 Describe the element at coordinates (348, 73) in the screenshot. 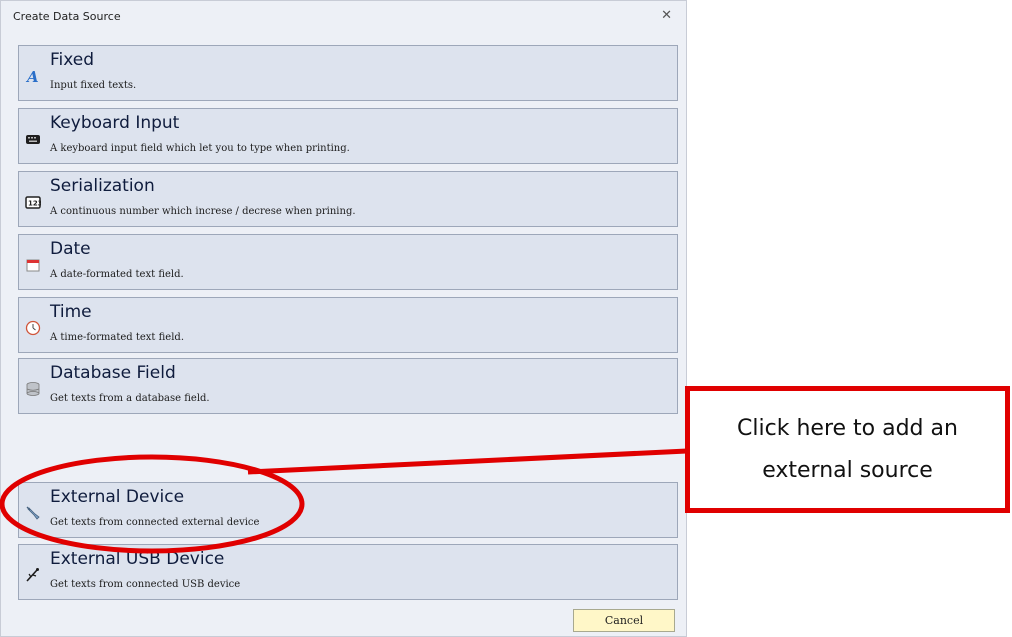

I see `option-fixed: A Fixed Input fixed texts.` at that location.